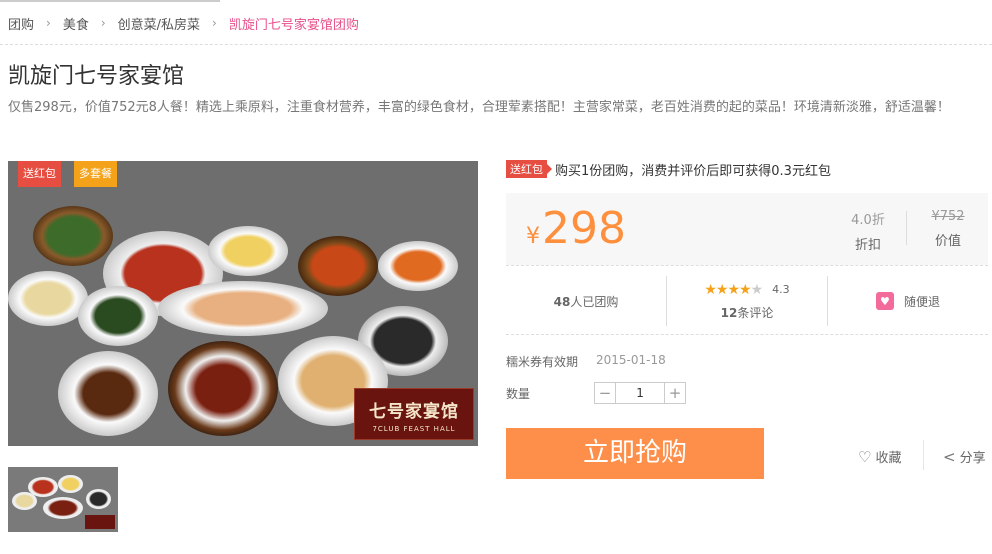  What do you see at coordinates (868, 220) in the screenshot?
I see `discount-value: 4.0折` at bounding box center [868, 220].